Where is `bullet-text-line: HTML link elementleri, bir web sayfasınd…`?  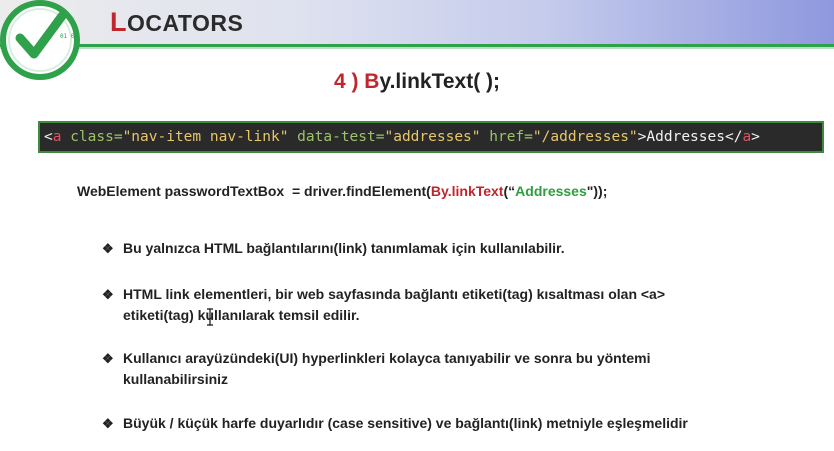
bullet-text-line: HTML link elementleri, bir web sayfasınd… is located at coordinates (394, 294).